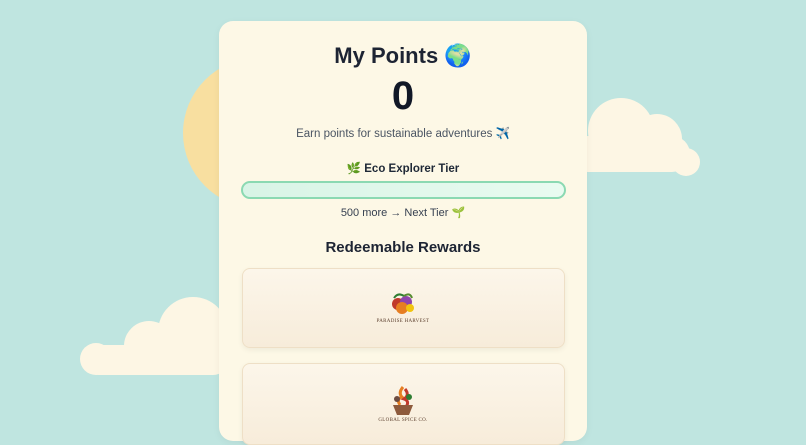 The width and height of the screenshot is (806, 445). I want to click on points-value: 0, so click(403, 96).